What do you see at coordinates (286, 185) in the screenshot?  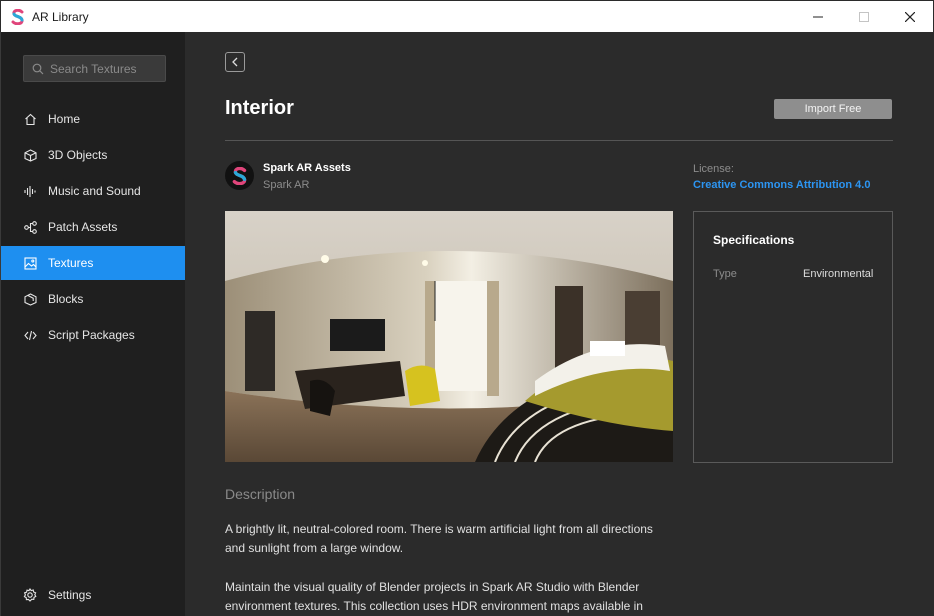 I see `author-subtitle: Spark AR` at bounding box center [286, 185].